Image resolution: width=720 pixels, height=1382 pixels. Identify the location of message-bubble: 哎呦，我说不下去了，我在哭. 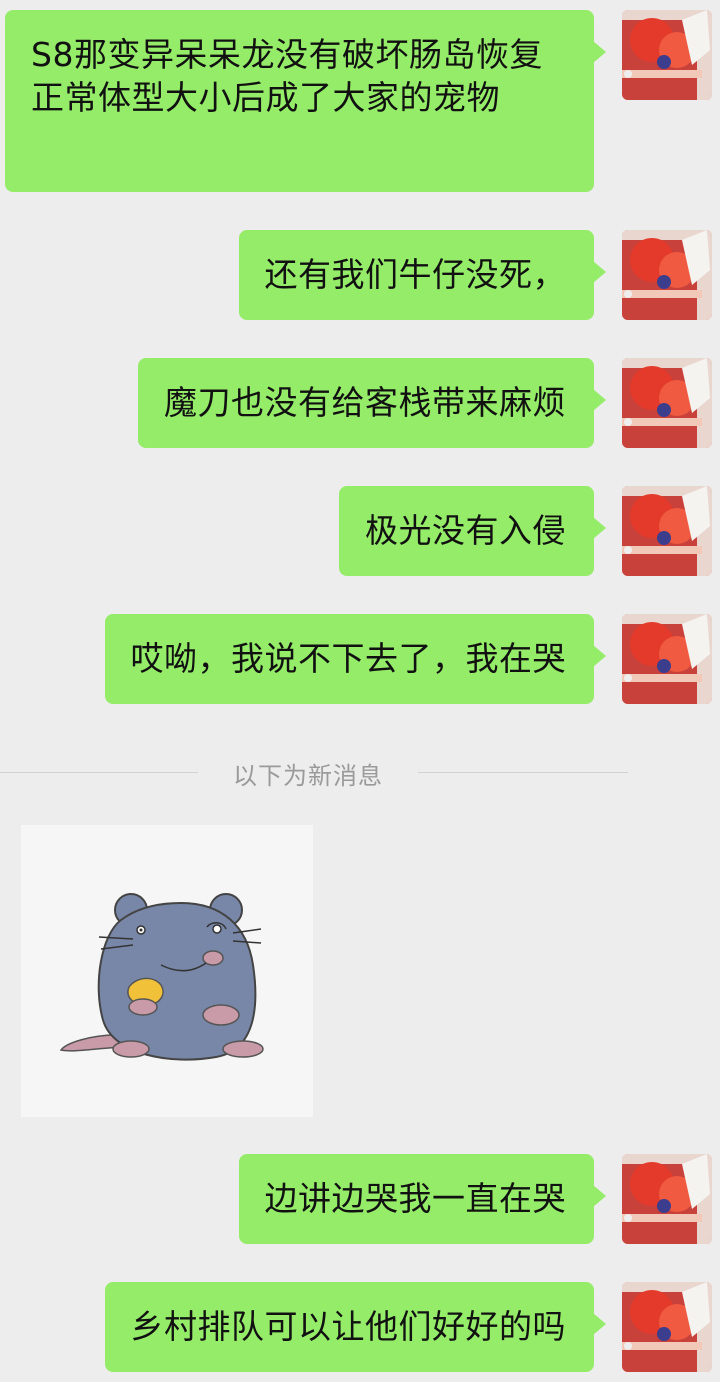
(355, 659).